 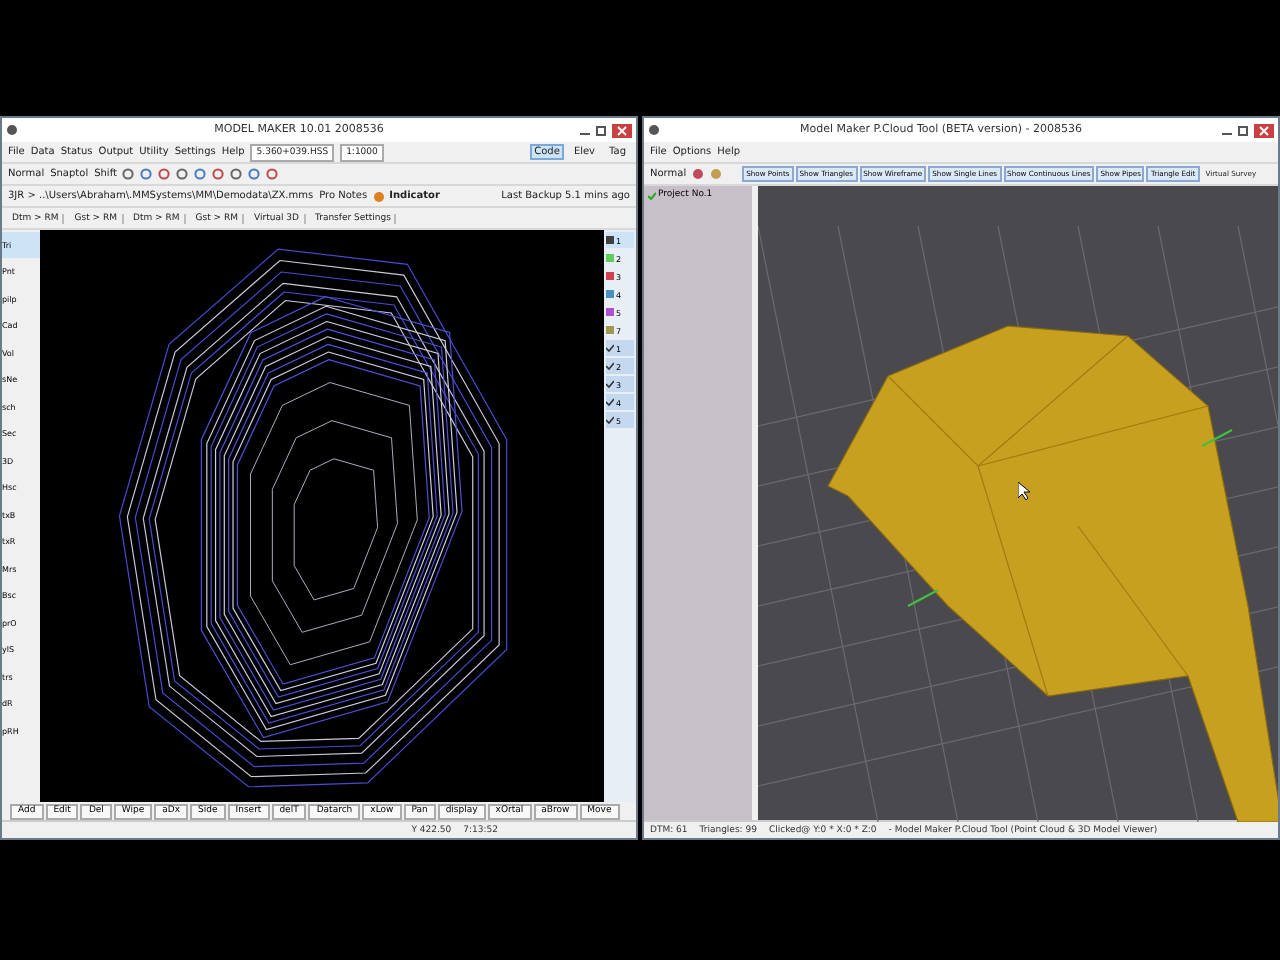 I want to click on cursor-icon, so click(x=1024, y=491).